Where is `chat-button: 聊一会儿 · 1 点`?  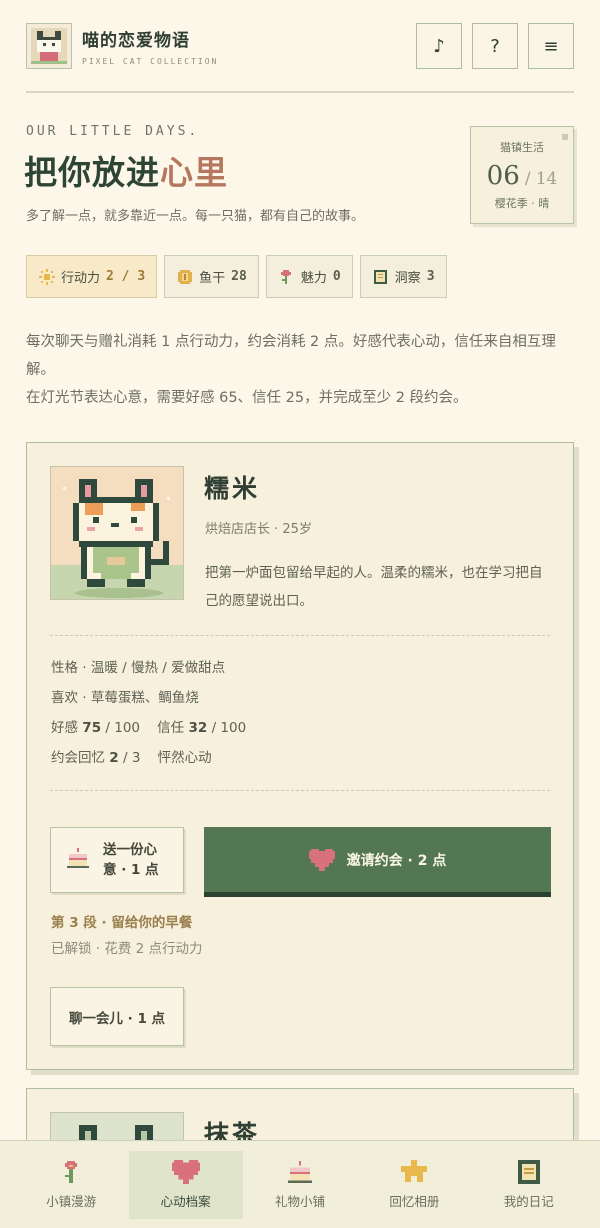 chat-button: 聊一会儿 · 1 点 is located at coordinates (117, 1016).